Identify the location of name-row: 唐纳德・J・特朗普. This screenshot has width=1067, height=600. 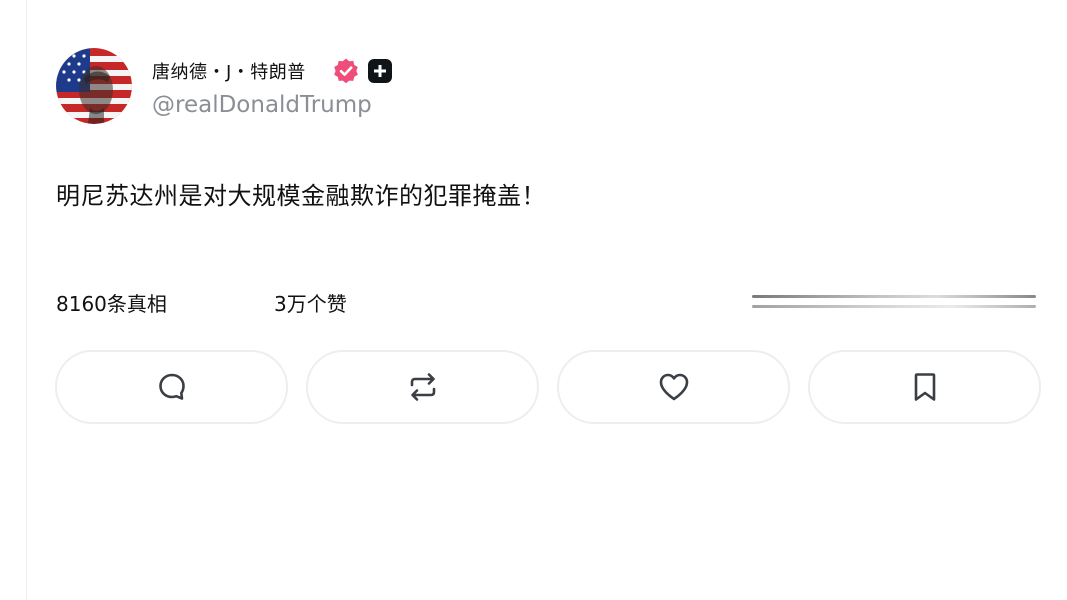
(272, 71).